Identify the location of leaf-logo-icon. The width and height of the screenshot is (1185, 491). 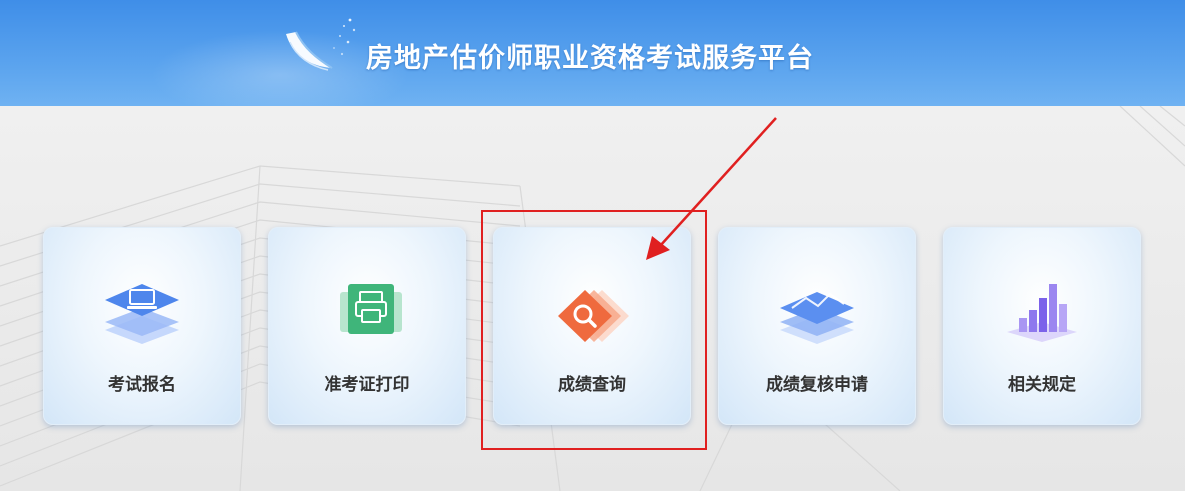
(309, 51).